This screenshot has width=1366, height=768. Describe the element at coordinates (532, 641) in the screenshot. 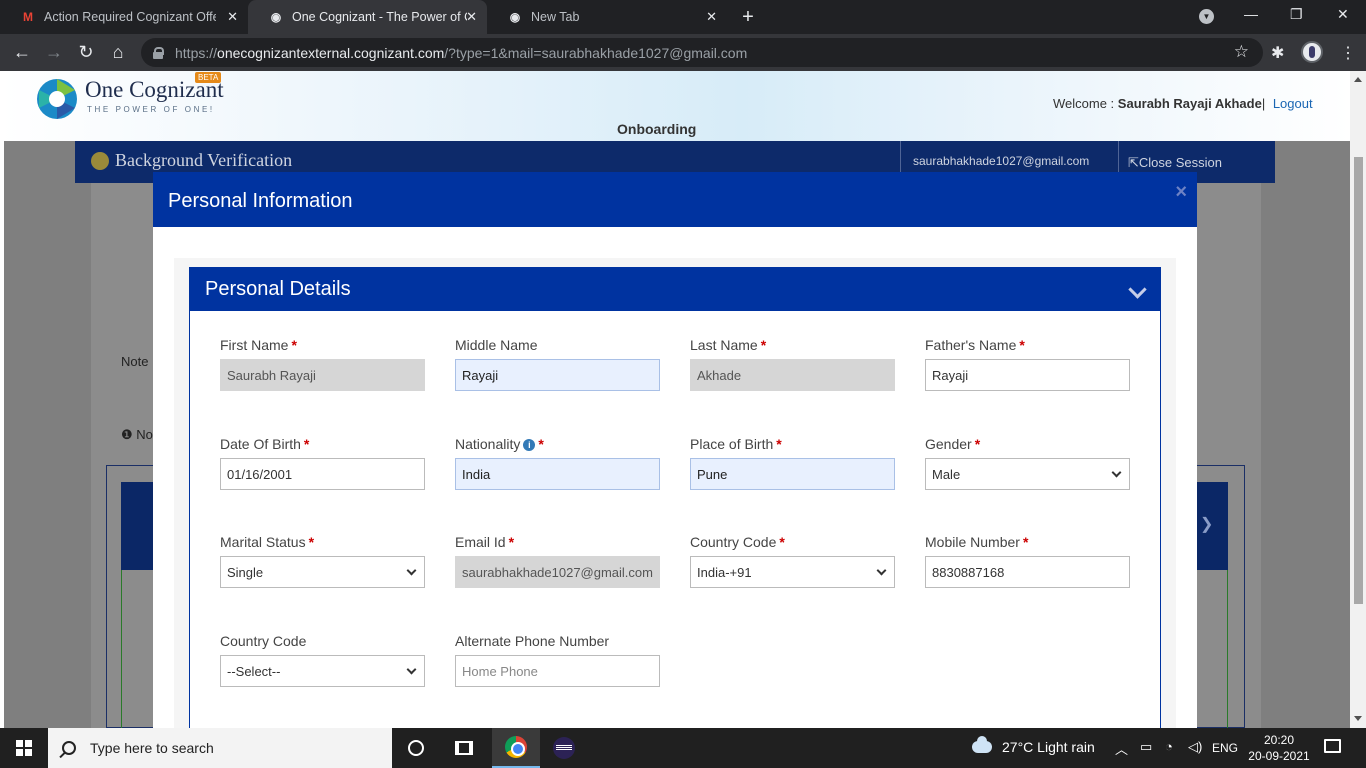

I see `alt-phone-label: Alternate Phone Number` at that location.